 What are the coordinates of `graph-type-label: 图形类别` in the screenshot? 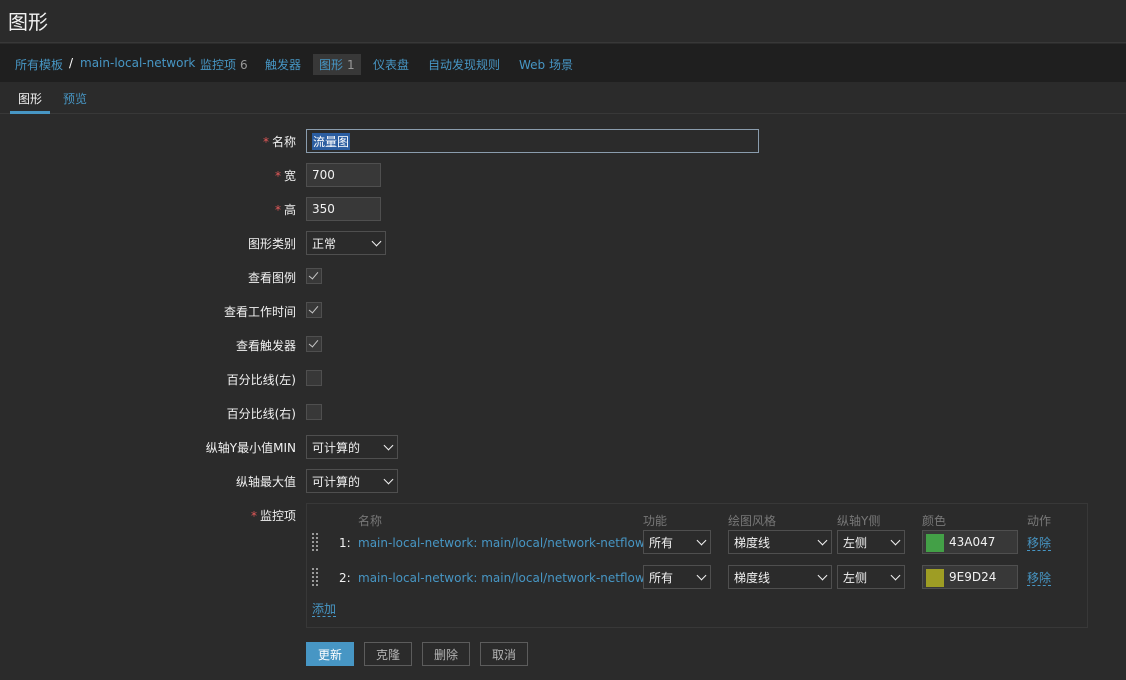 It's located at (271, 244).